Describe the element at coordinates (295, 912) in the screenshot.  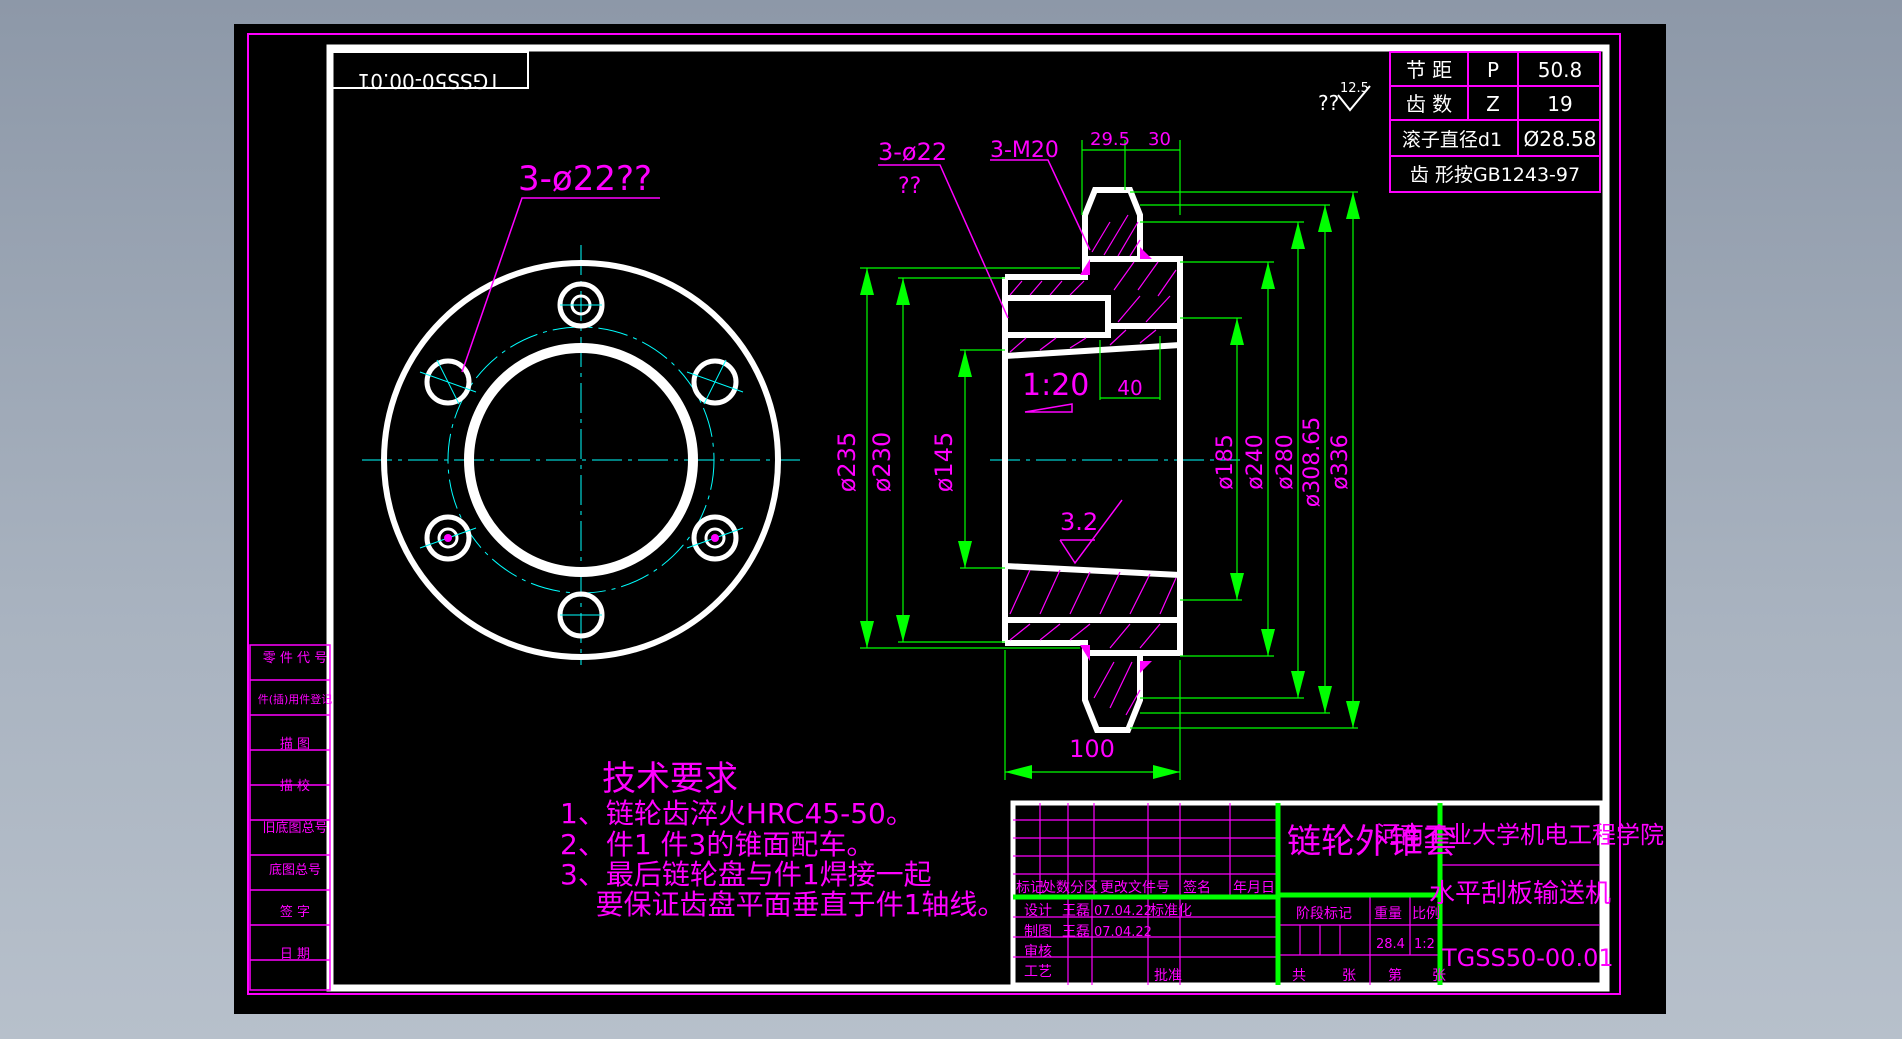
I see `strip-sign: 签 字` at that location.